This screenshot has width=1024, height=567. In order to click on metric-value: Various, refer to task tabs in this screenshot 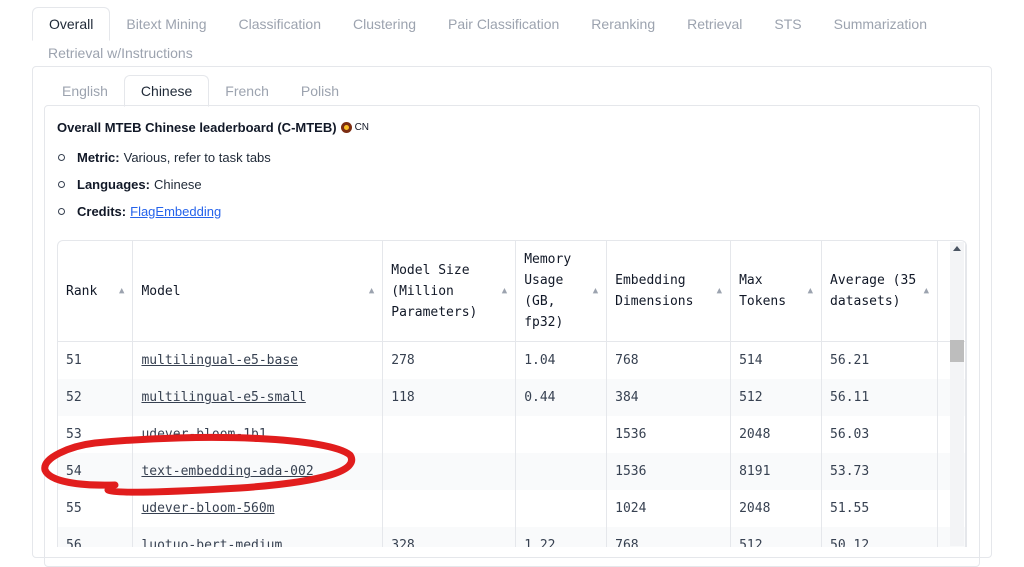, I will do `click(197, 157)`.